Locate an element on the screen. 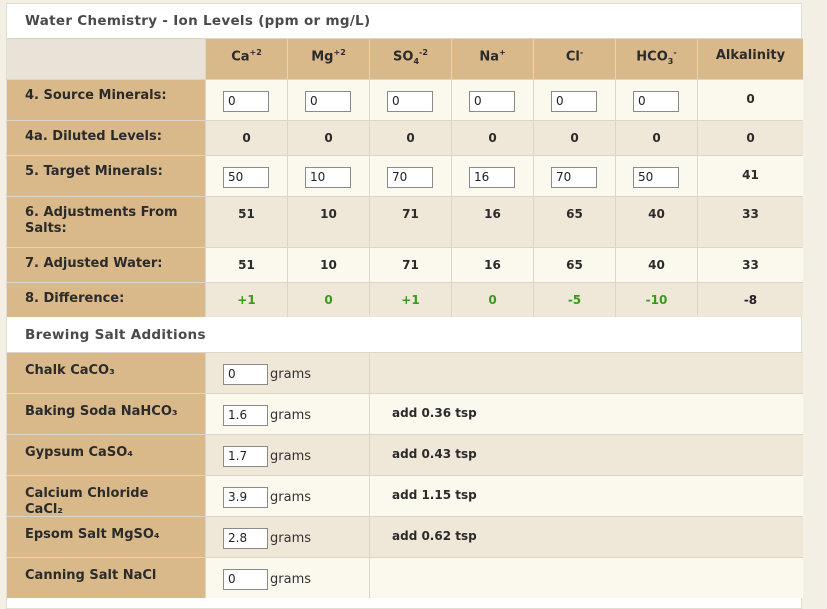 This screenshot has height=609, width=827. ion-input-1: 10 is located at coordinates (328, 177).